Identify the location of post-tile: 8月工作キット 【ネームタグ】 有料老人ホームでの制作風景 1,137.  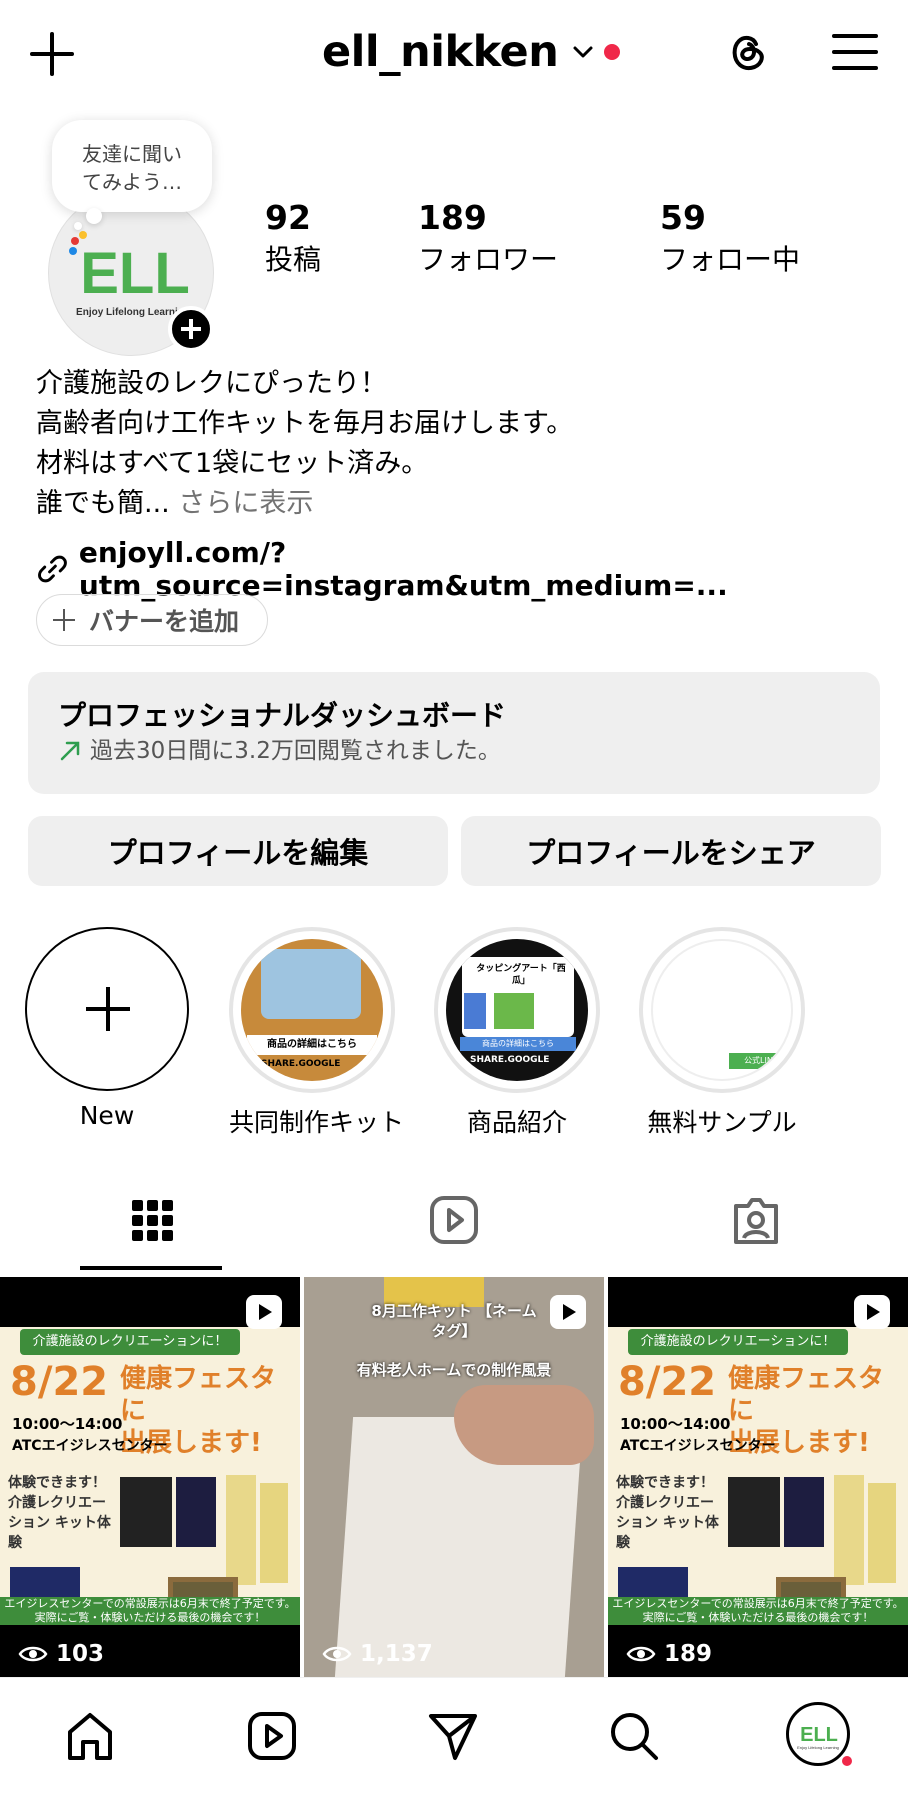
(454, 1477).